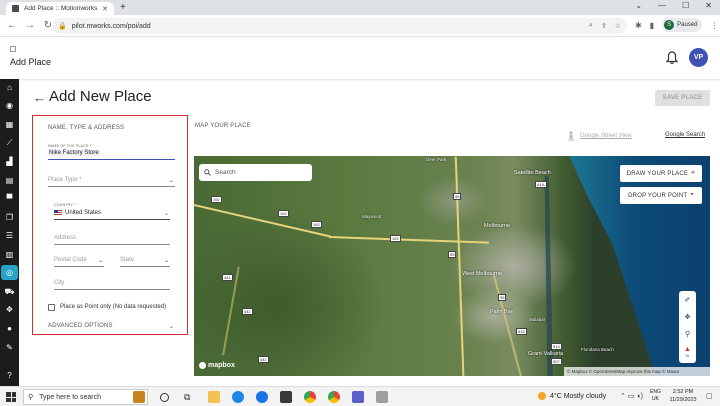 The width and height of the screenshot is (720, 406). I want to click on share-icon: ⇪, so click(604, 26).